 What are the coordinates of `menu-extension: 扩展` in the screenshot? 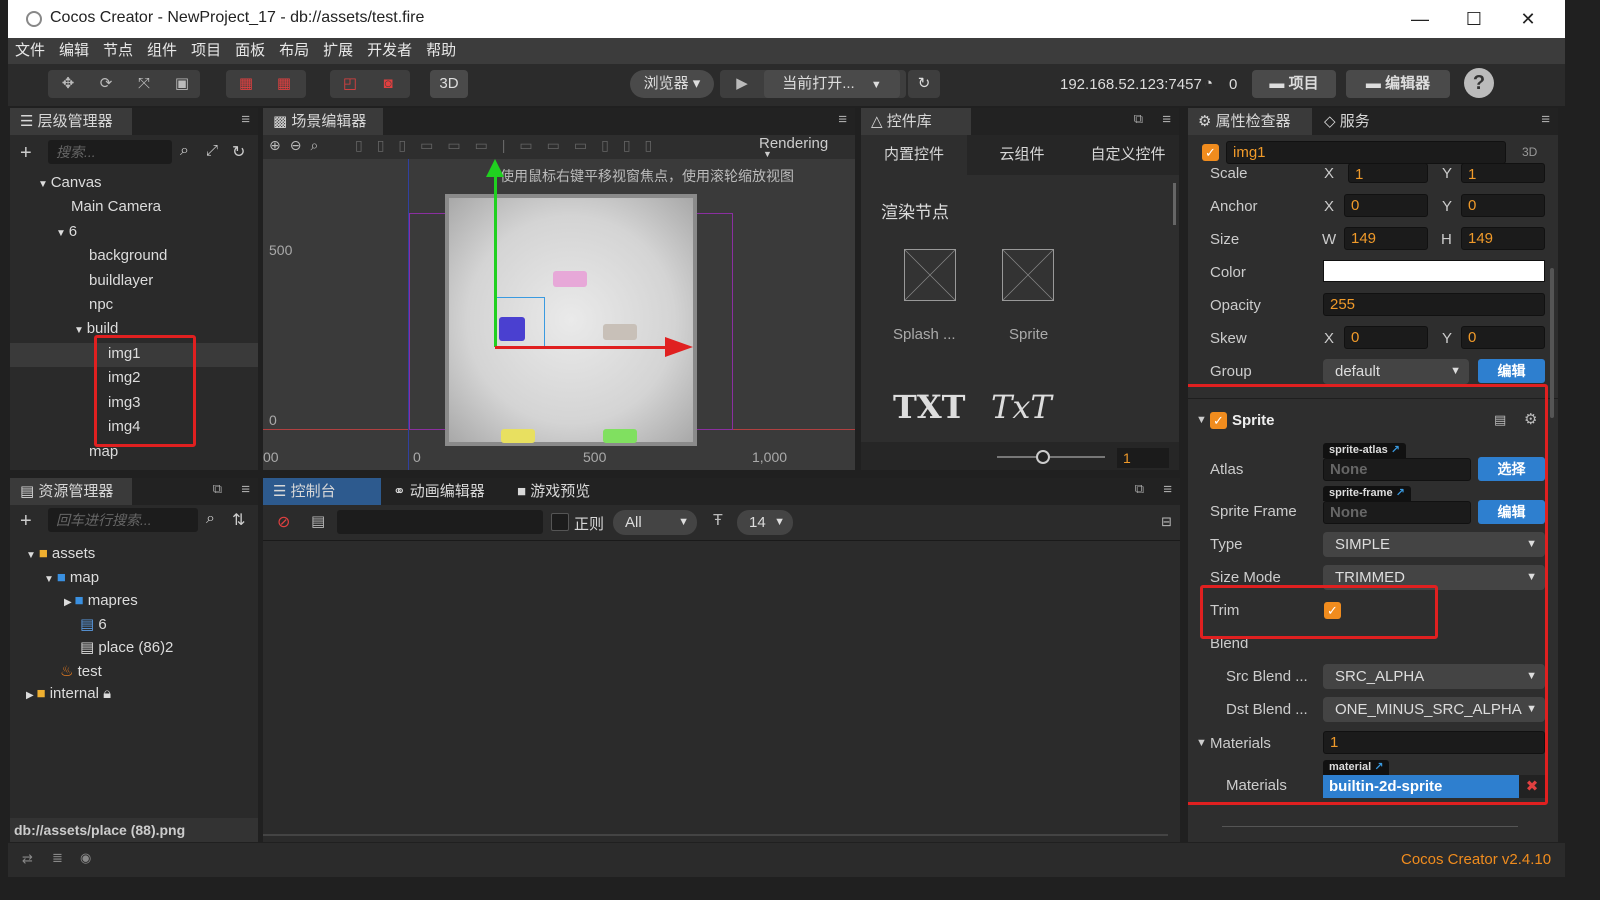 It's located at (338, 51).